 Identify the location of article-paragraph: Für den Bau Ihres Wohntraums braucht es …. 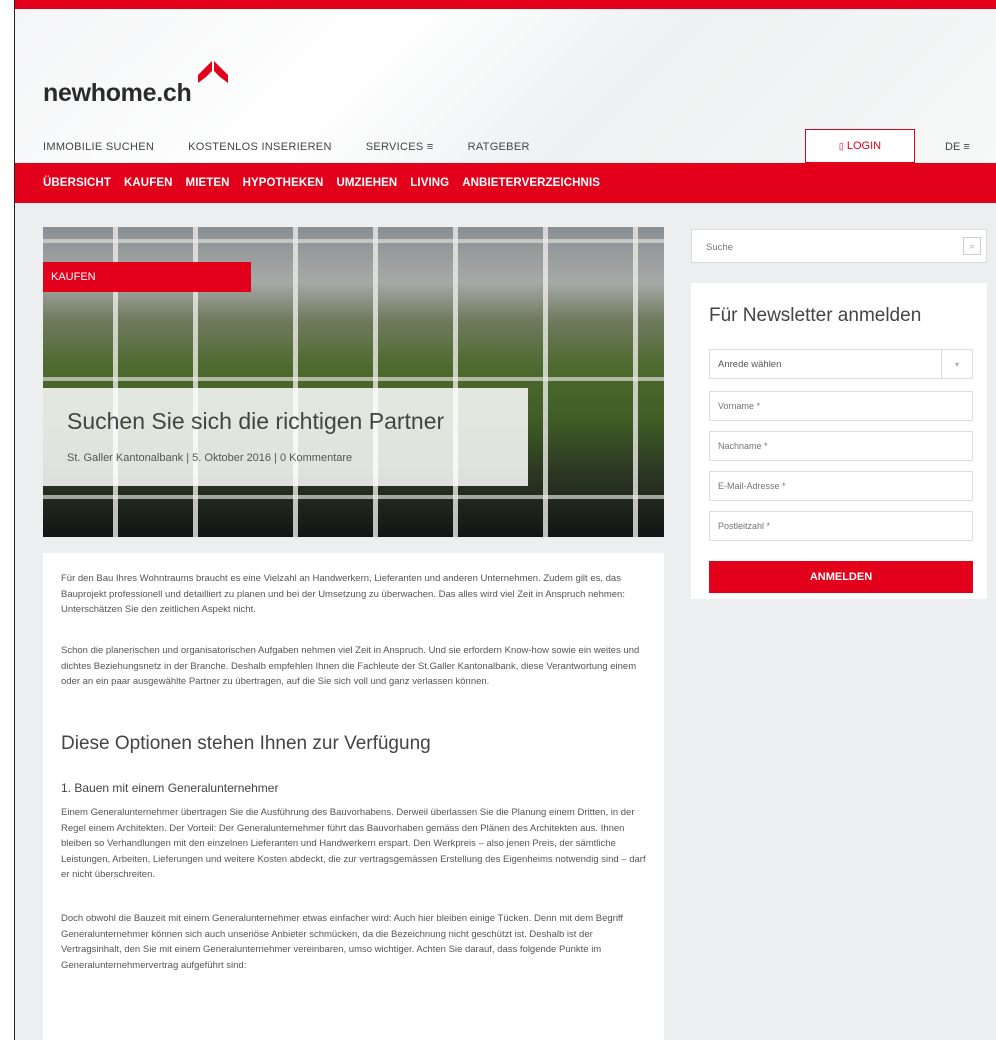
(343, 594).